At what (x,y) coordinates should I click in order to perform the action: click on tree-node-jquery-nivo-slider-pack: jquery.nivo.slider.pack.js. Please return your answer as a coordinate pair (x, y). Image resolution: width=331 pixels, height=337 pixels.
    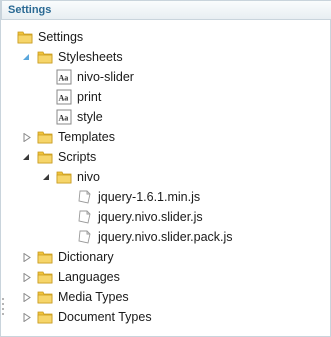
    Looking at the image, I should click on (166, 237).